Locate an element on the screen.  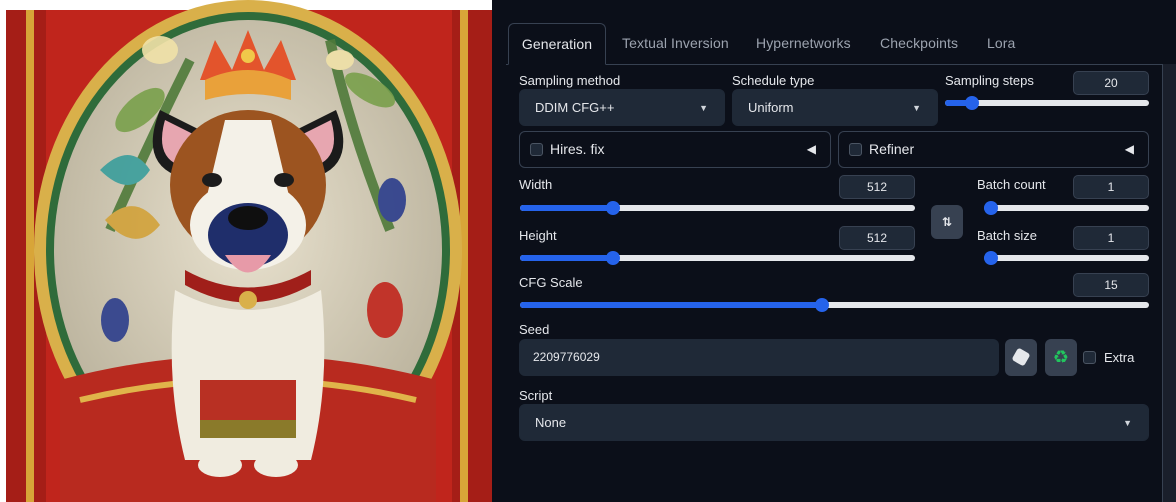
script-value: None is located at coordinates (551, 422).